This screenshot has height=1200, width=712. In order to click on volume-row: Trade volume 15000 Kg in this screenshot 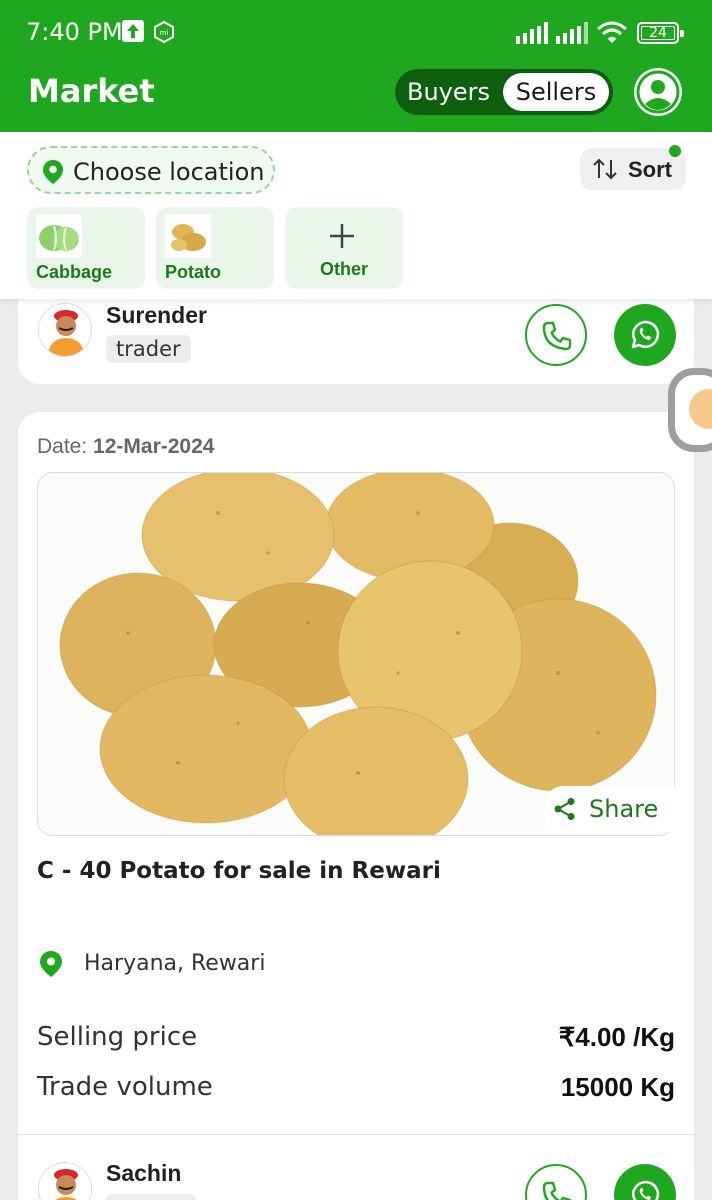, I will do `click(356, 1090)`.